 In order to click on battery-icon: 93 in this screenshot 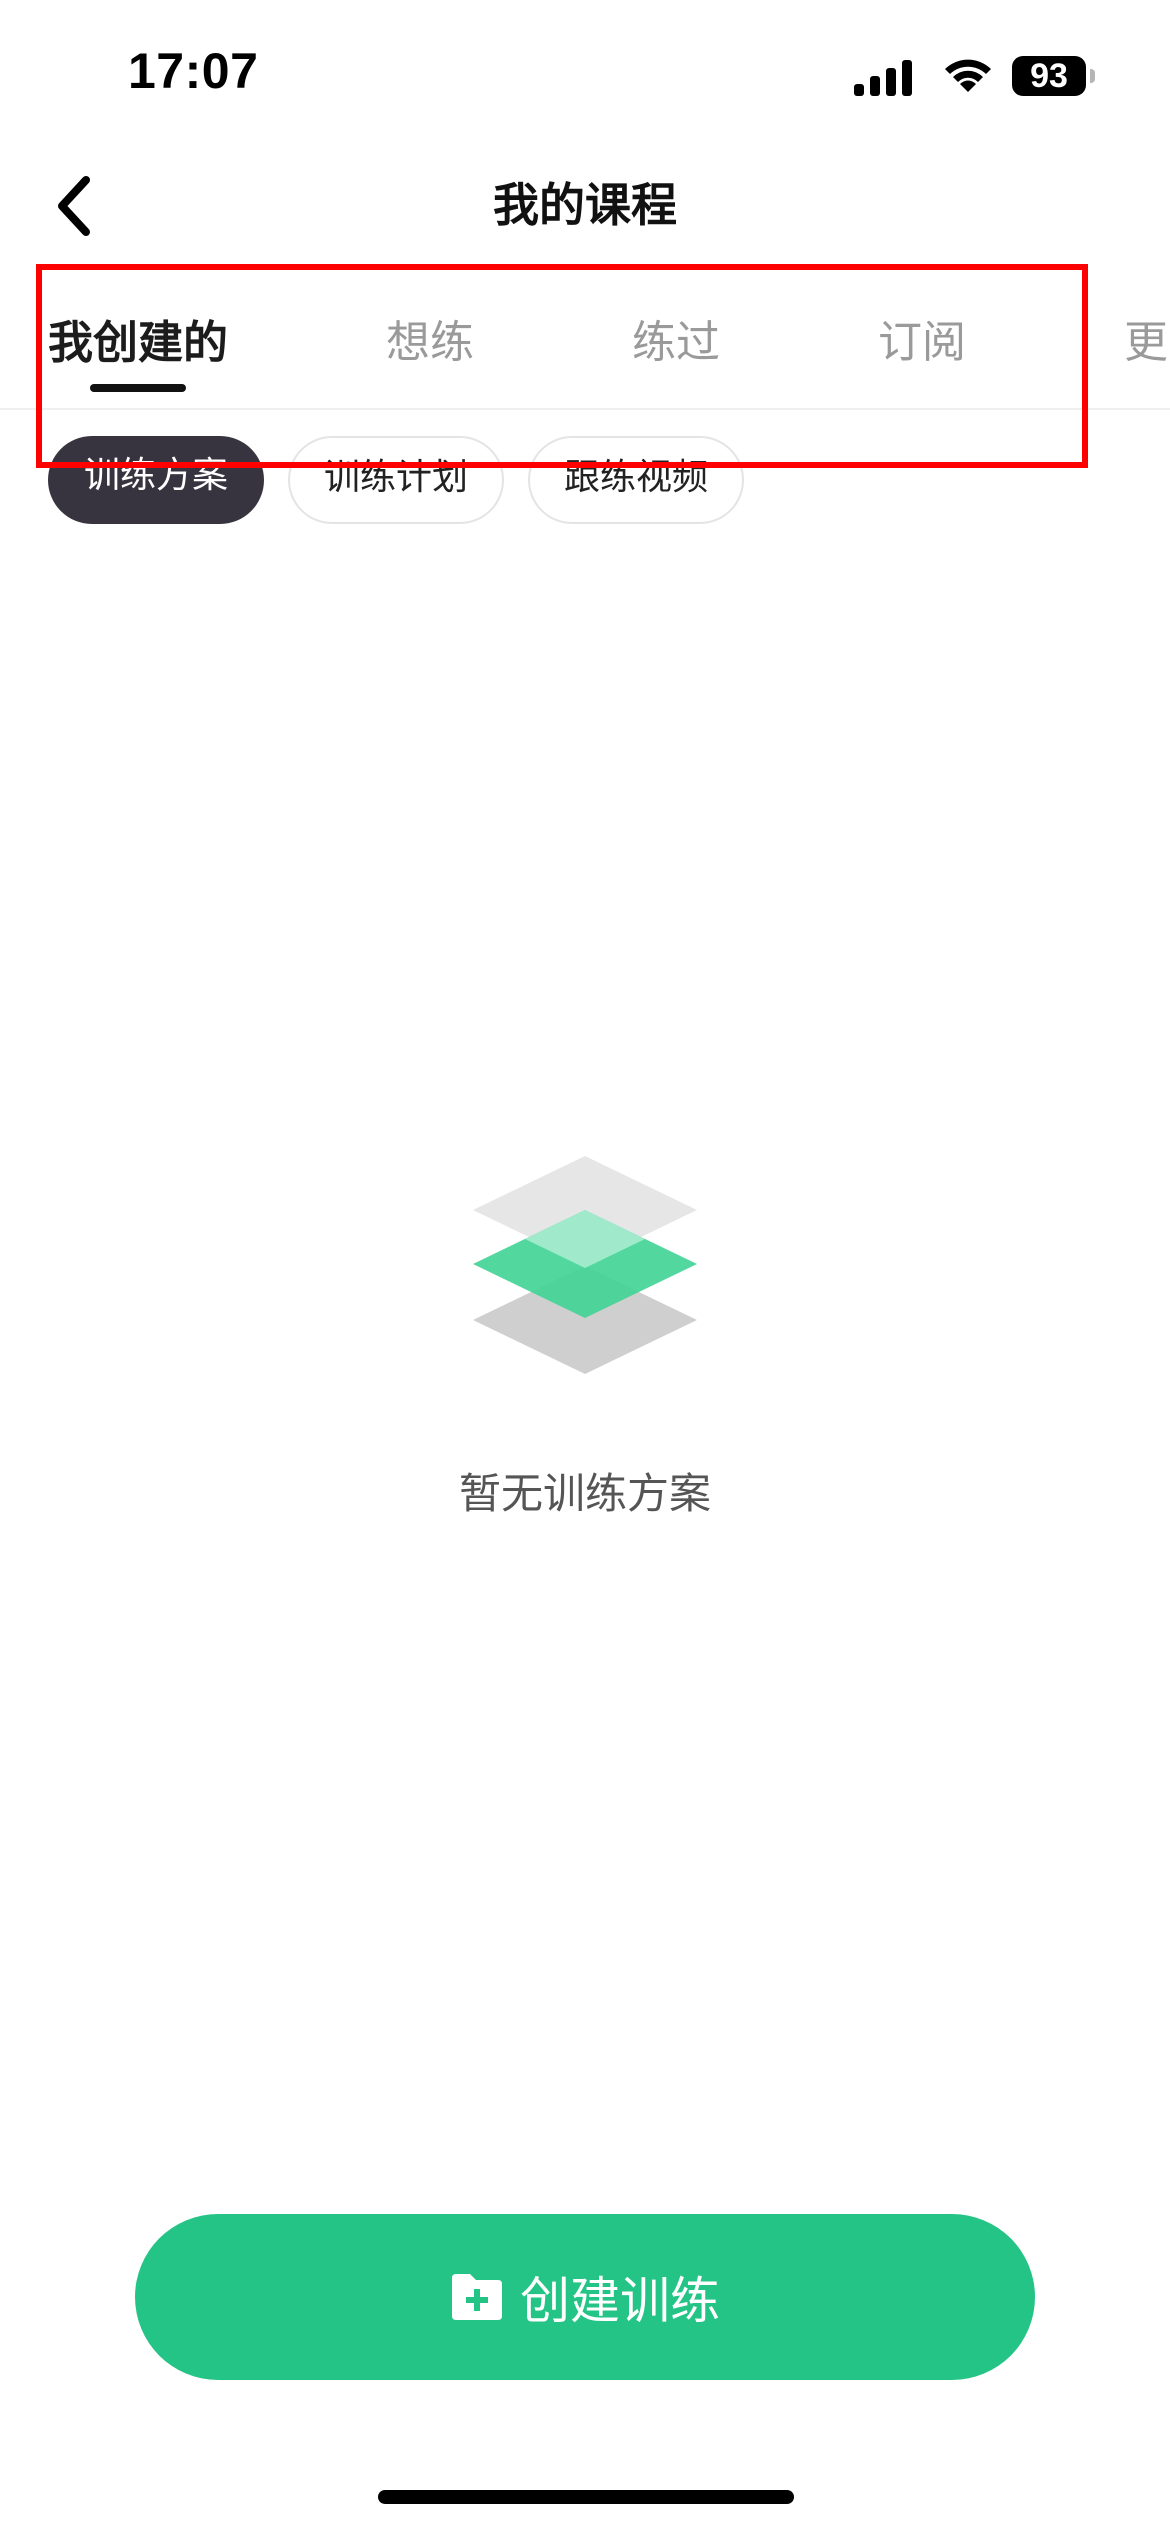, I will do `click(1049, 76)`.